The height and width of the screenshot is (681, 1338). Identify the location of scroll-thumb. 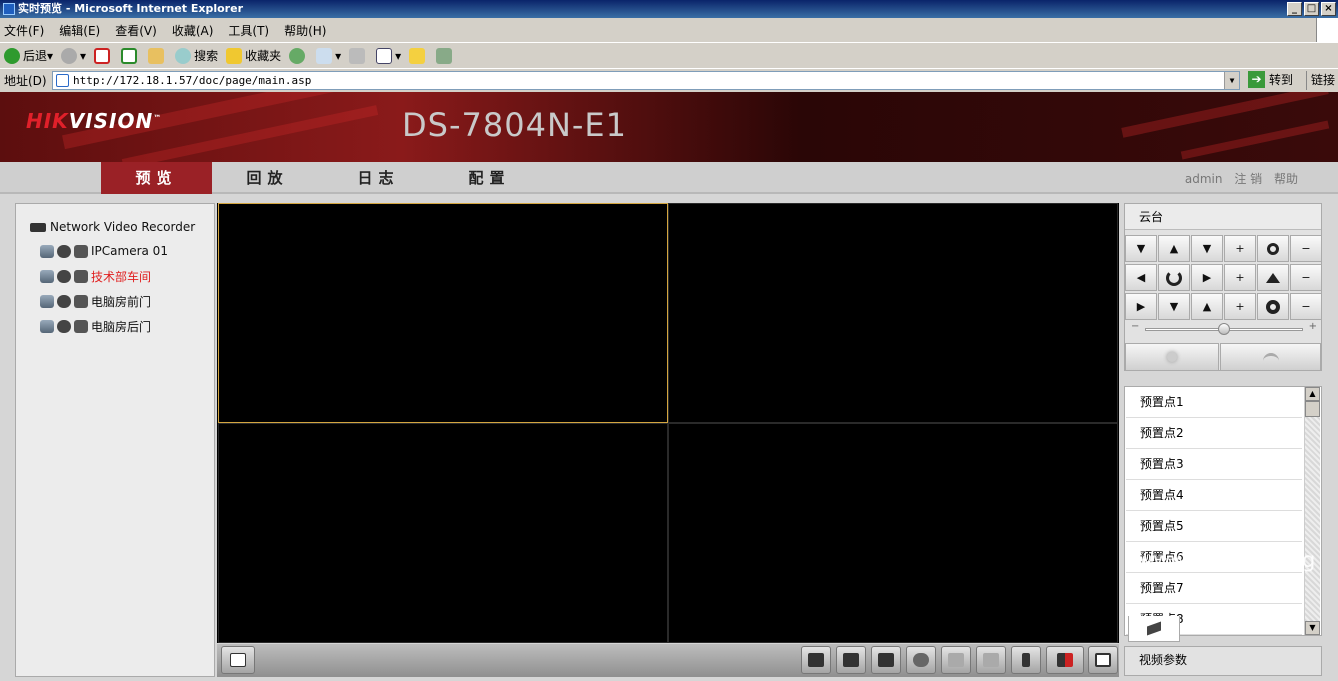
(1312, 409).